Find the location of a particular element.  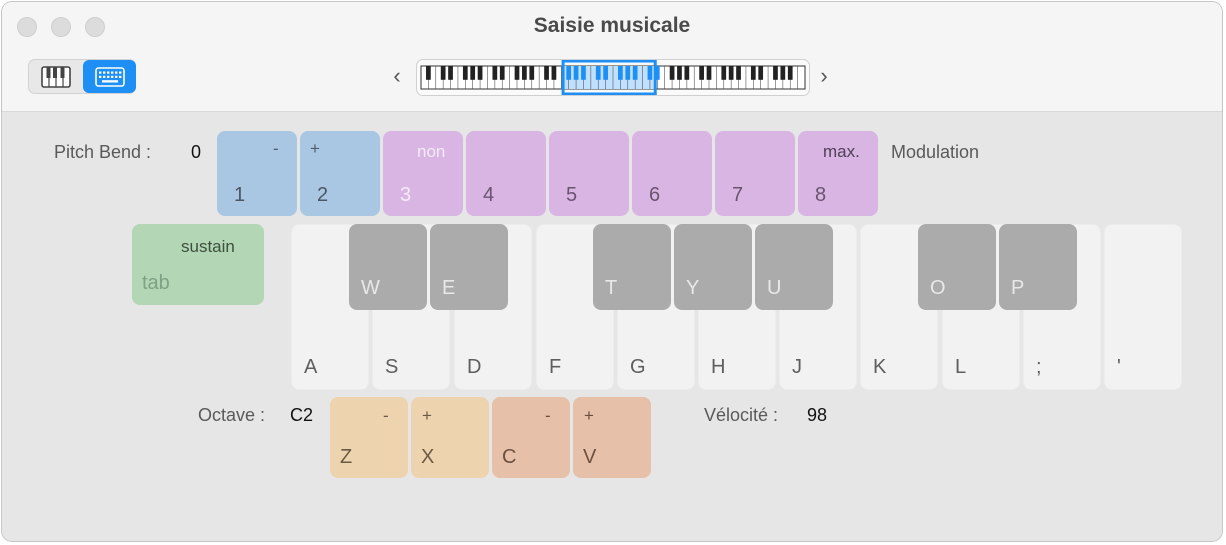

pitch-bend-up-keycap: 2 is located at coordinates (323, 195).